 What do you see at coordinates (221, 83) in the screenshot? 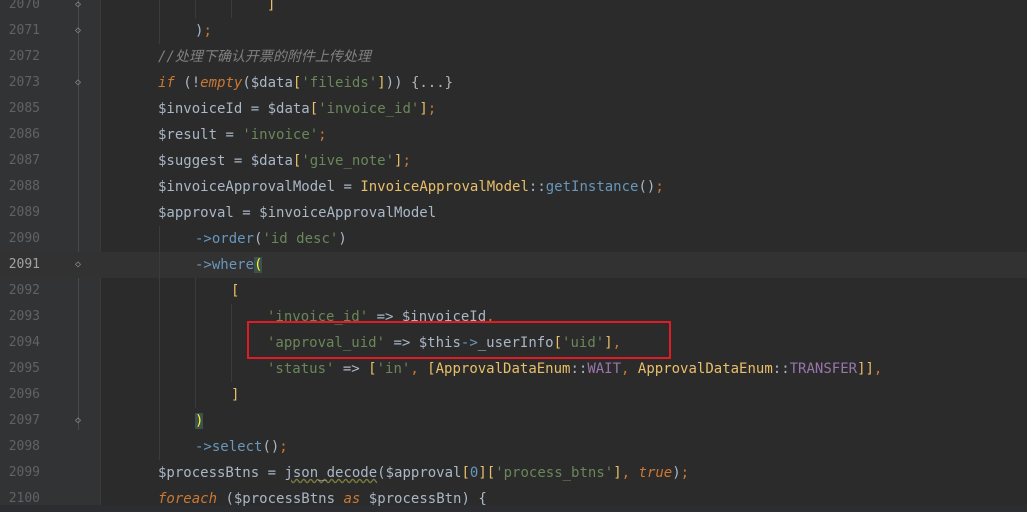
I see `code-token: empty` at bounding box center [221, 83].